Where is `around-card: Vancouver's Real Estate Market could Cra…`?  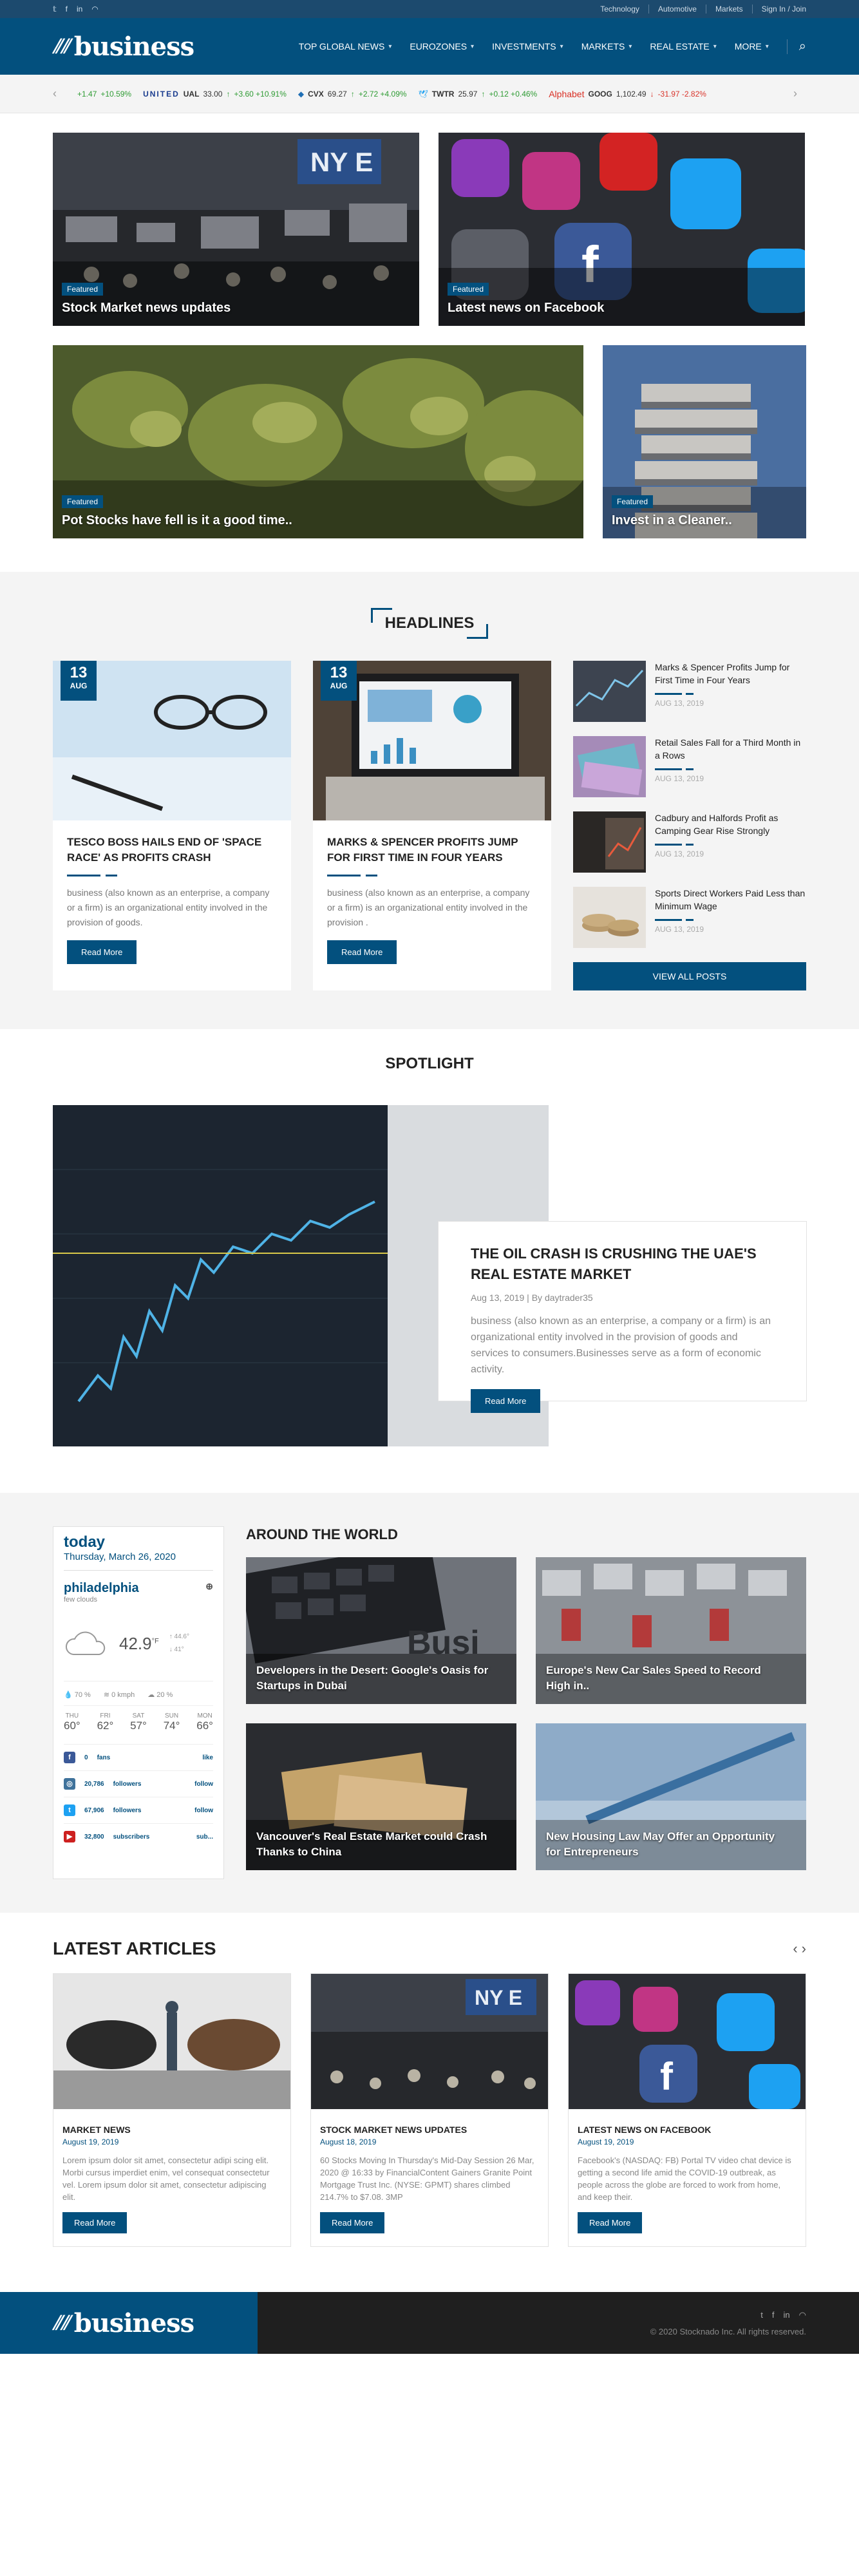 around-card: Vancouver's Real Estate Market could Cra… is located at coordinates (381, 1797).